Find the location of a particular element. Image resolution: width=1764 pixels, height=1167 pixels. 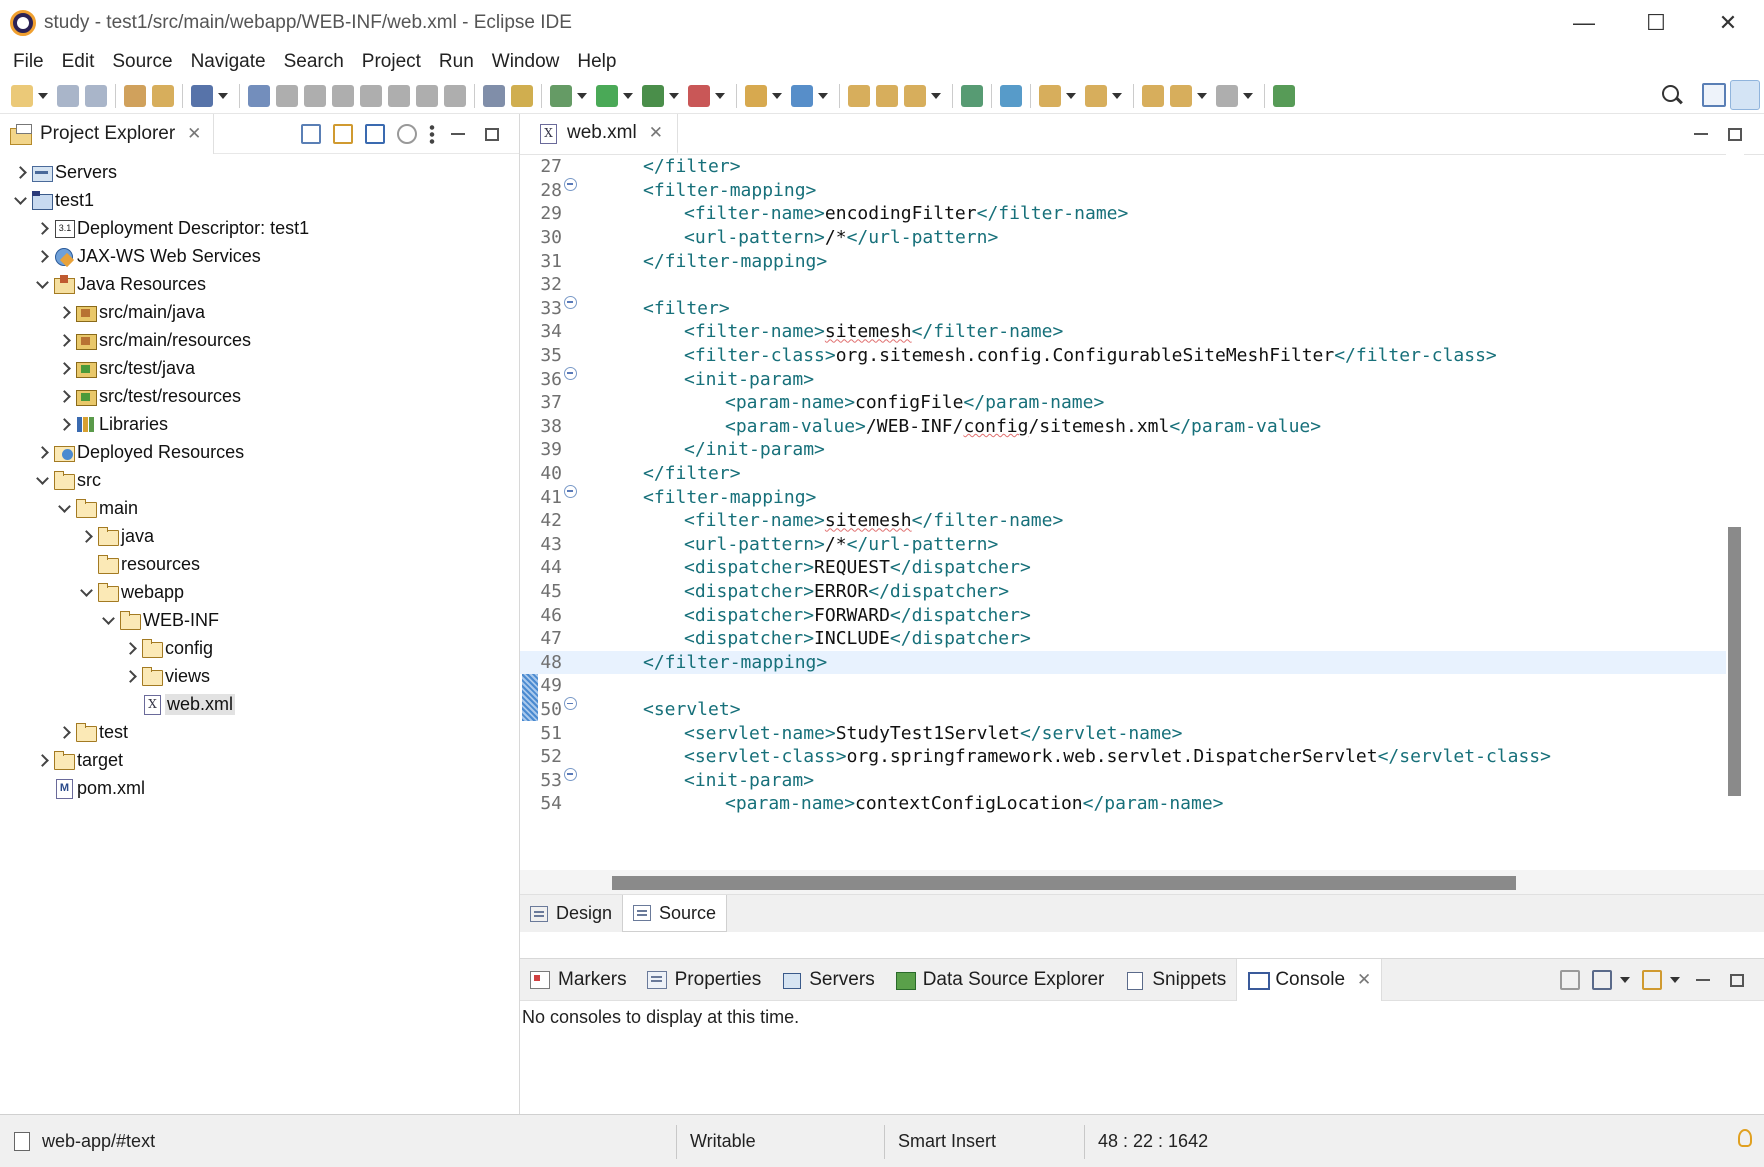

tab-snippets: Snippets is located at coordinates (1175, 980).